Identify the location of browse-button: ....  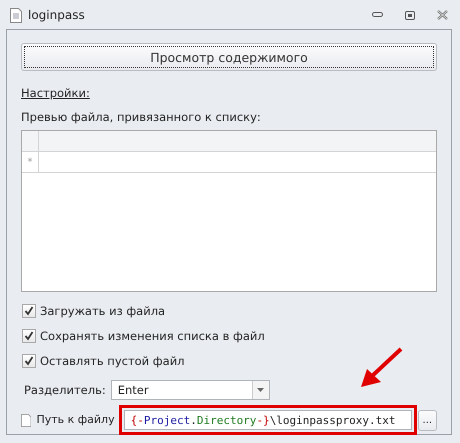
(427, 420).